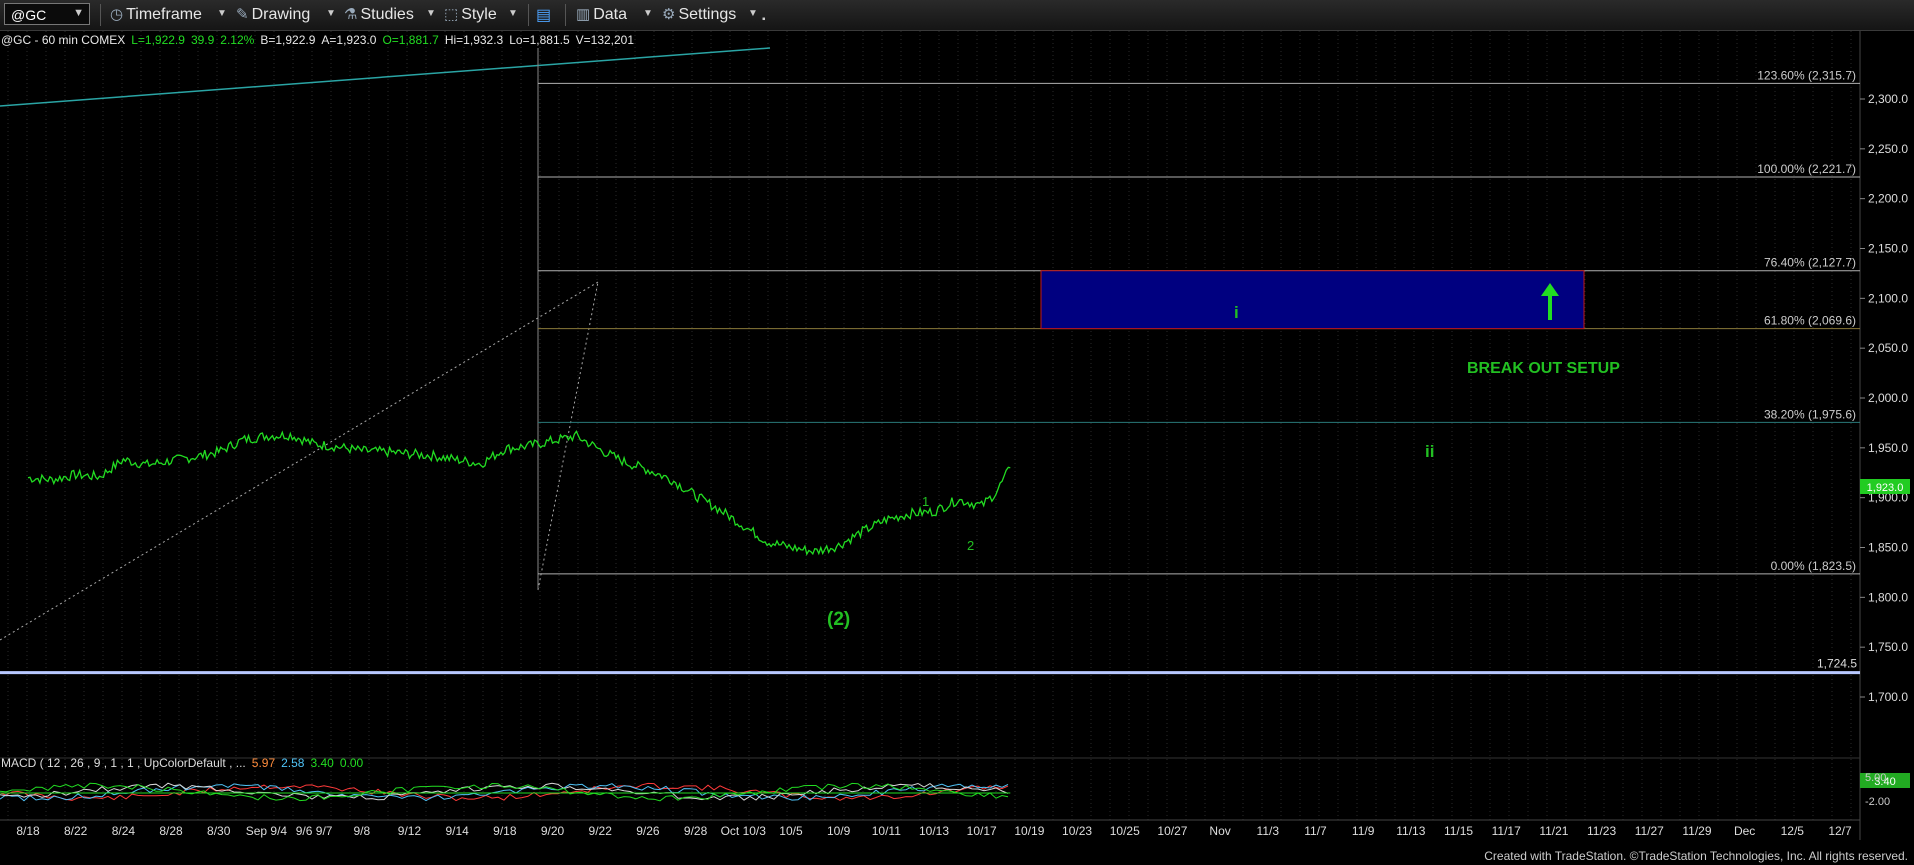 The width and height of the screenshot is (1914, 865). Describe the element at coordinates (457, 831) in the screenshot. I see `time-tick-label: 9/14` at that location.